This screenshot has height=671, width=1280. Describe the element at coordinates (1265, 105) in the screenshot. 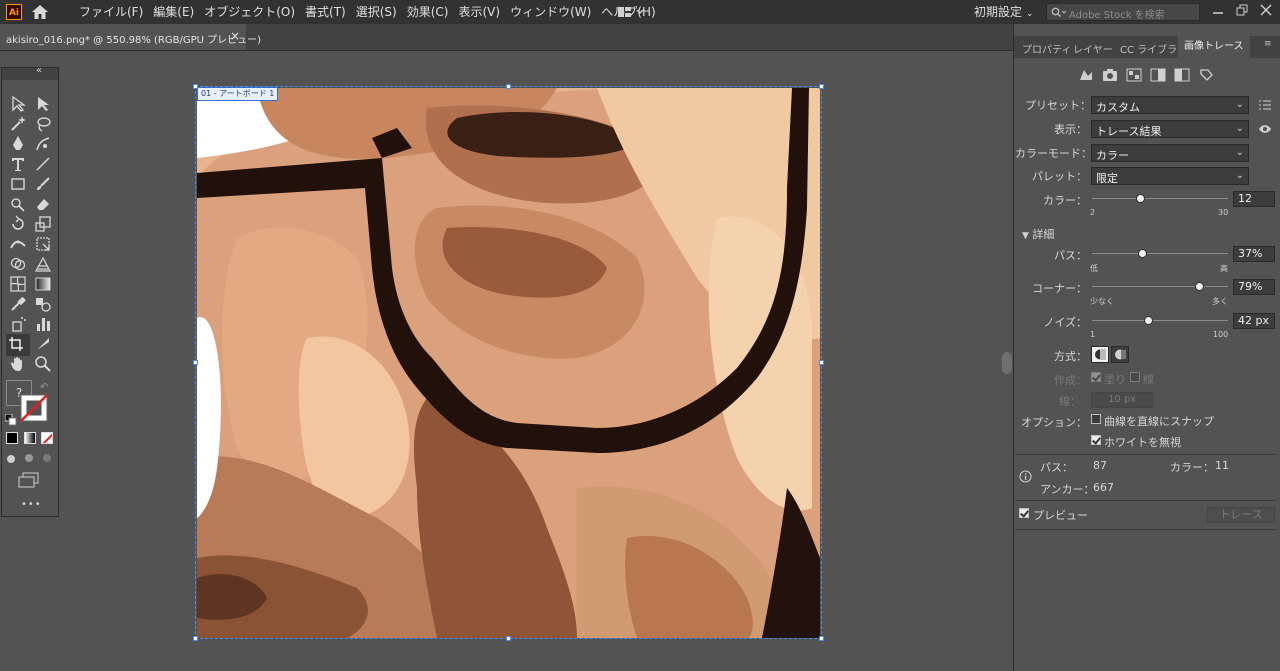

I see `preset-list-icon` at that location.